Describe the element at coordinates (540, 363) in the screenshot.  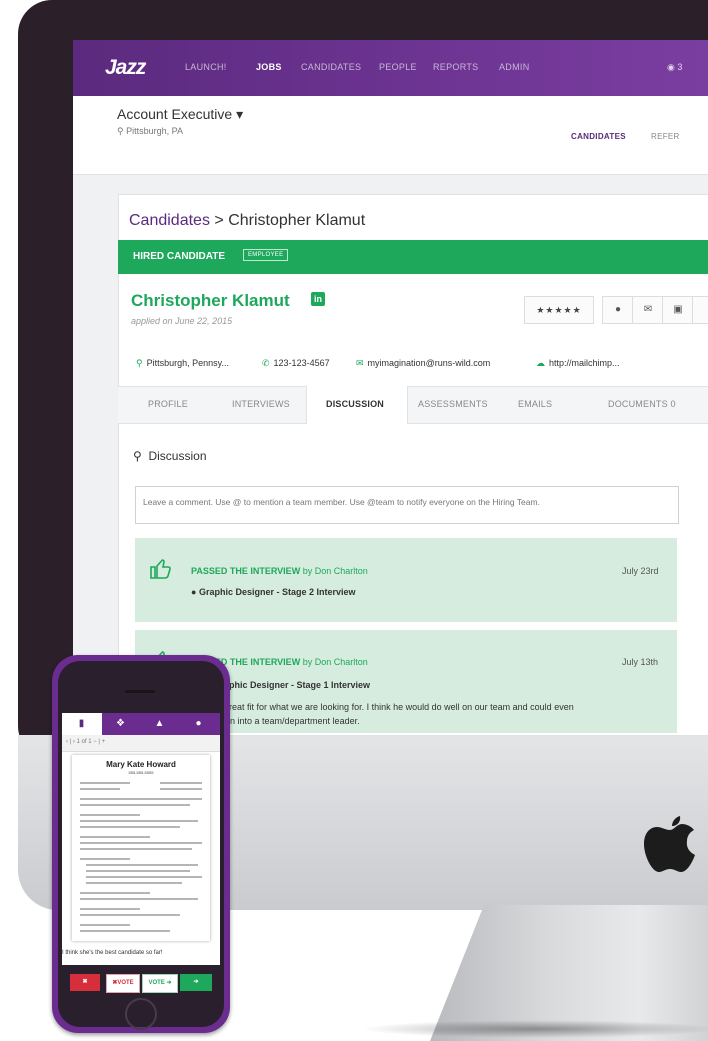
I see `cloud-icon: ☁` at that location.